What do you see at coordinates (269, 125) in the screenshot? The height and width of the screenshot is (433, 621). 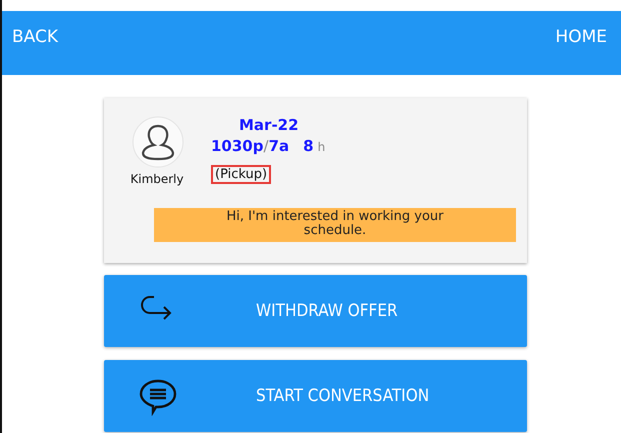 I see `shift-date: Mar-22` at bounding box center [269, 125].